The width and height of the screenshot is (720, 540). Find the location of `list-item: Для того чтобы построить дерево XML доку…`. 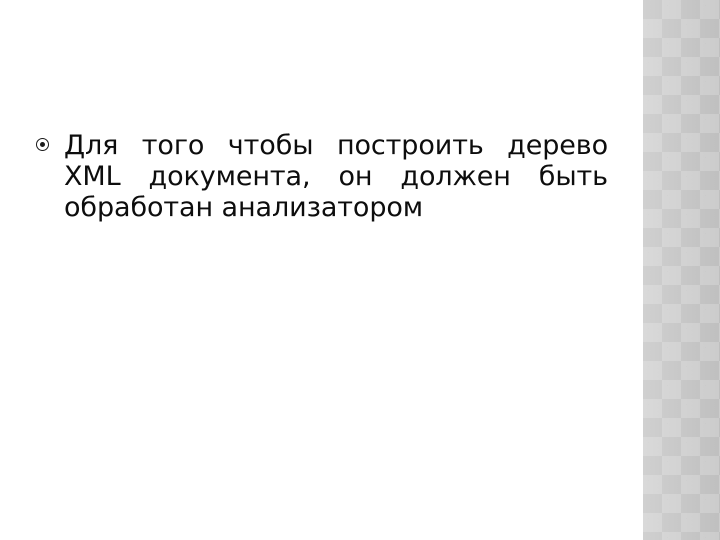

list-item: Для того чтобы построить дерево XML доку… is located at coordinates (322, 176).